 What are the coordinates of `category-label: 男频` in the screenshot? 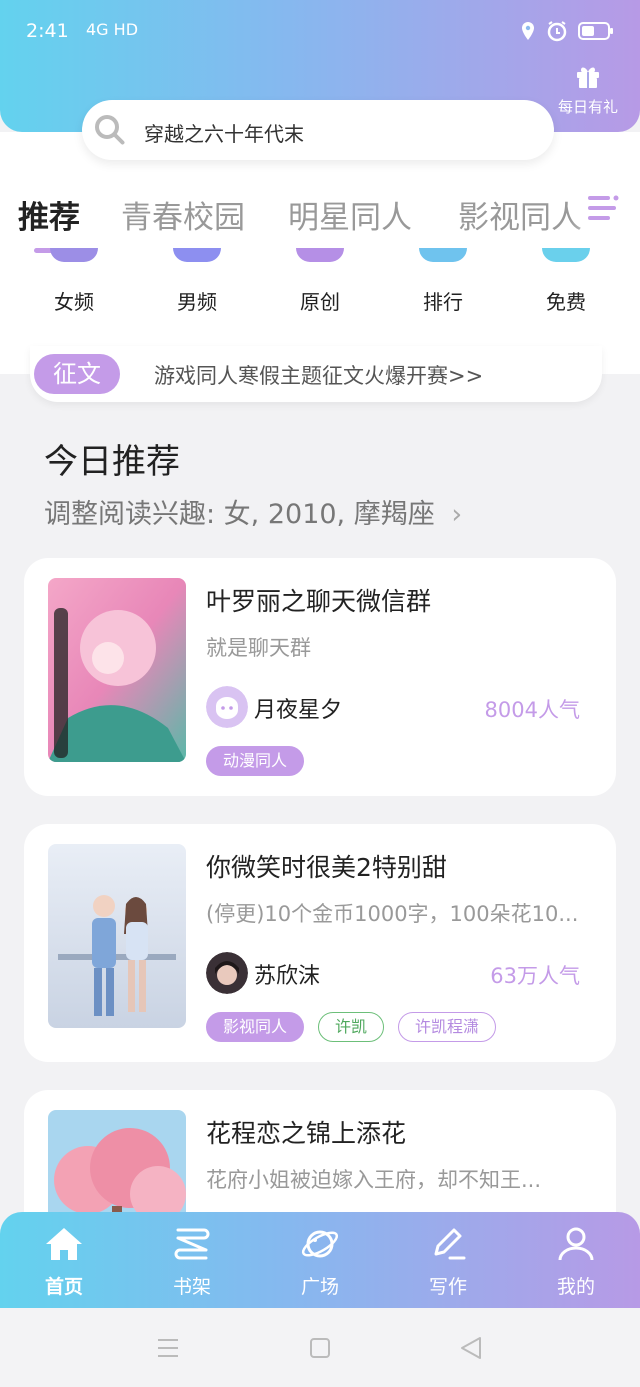 It's located at (197, 302).